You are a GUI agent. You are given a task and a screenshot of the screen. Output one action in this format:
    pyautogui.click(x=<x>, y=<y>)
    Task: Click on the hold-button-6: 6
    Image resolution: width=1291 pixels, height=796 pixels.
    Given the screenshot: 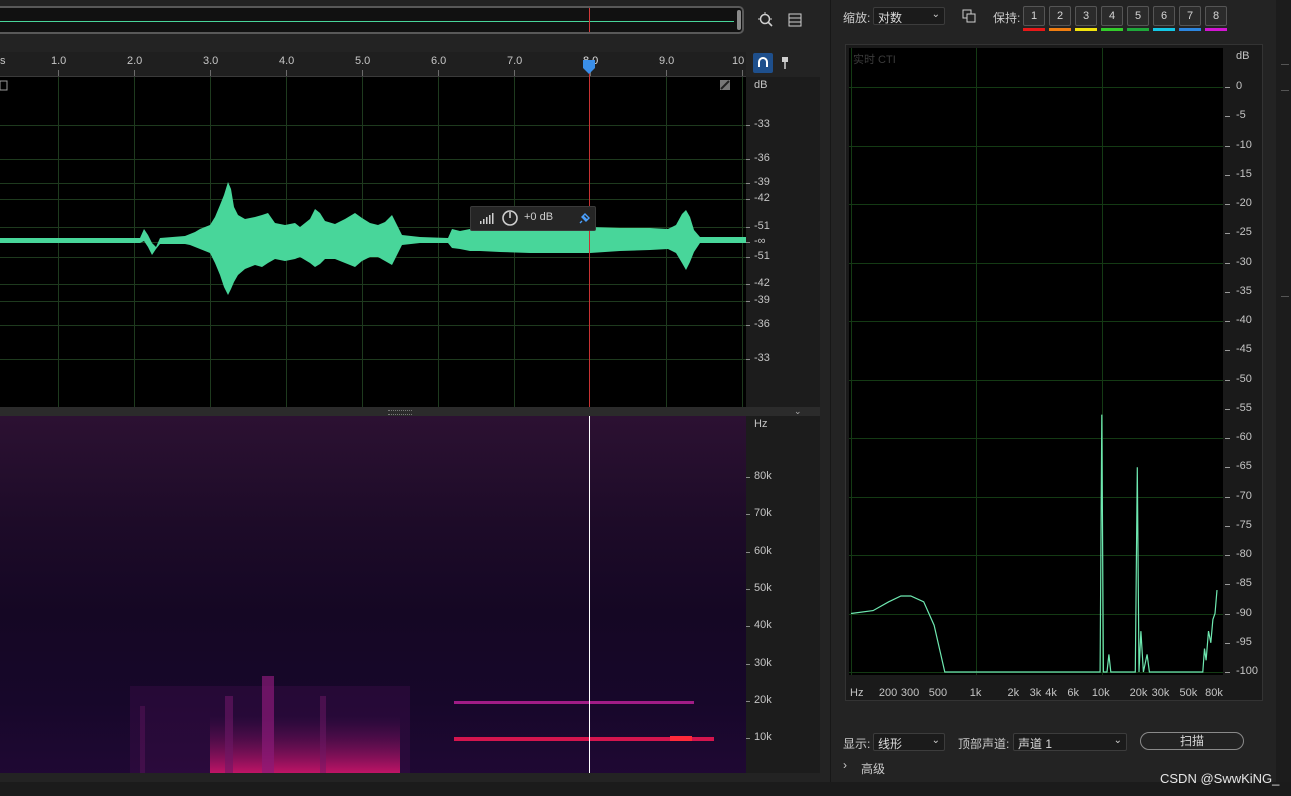 What is the action you would take?
    pyautogui.click(x=1164, y=16)
    